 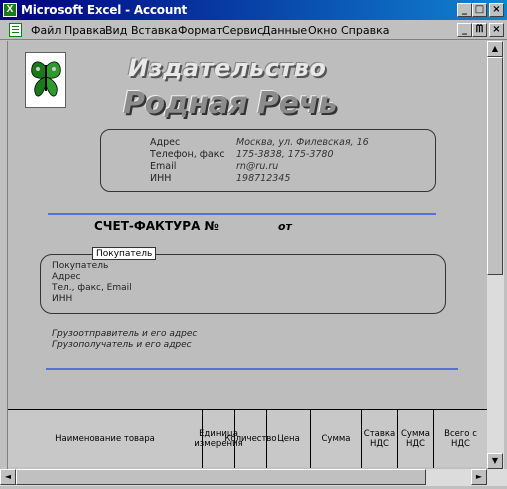 What do you see at coordinates (336, 439) in the screenshot?
I see `col-sum: Сумма` at bounding box center [336, 439].